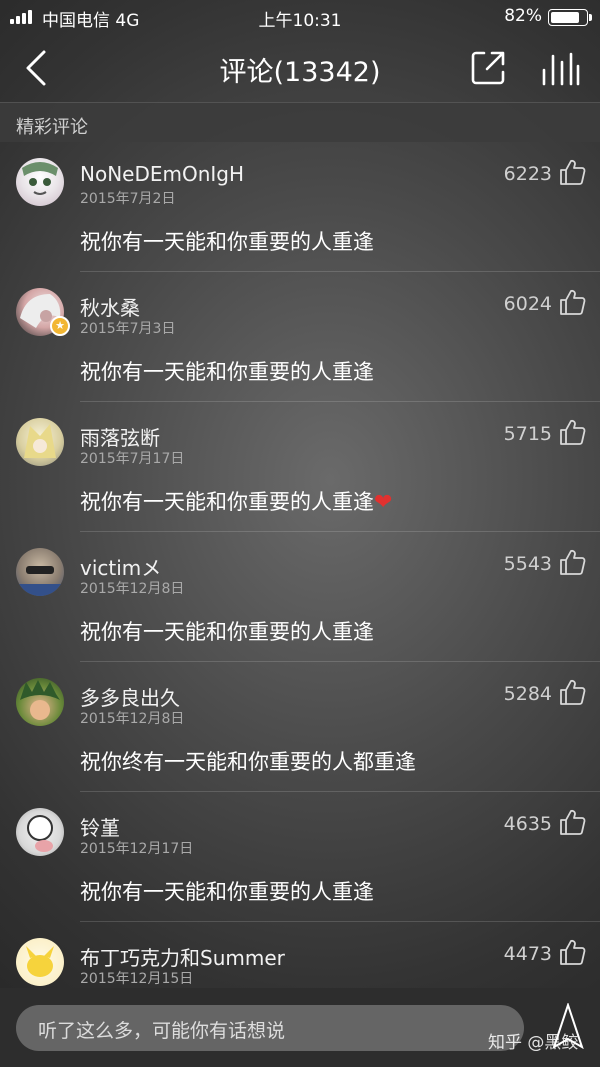 This screenshot has height=1067, width=600. I want to click on comment-username: 多多良出久, so click(130, 696).